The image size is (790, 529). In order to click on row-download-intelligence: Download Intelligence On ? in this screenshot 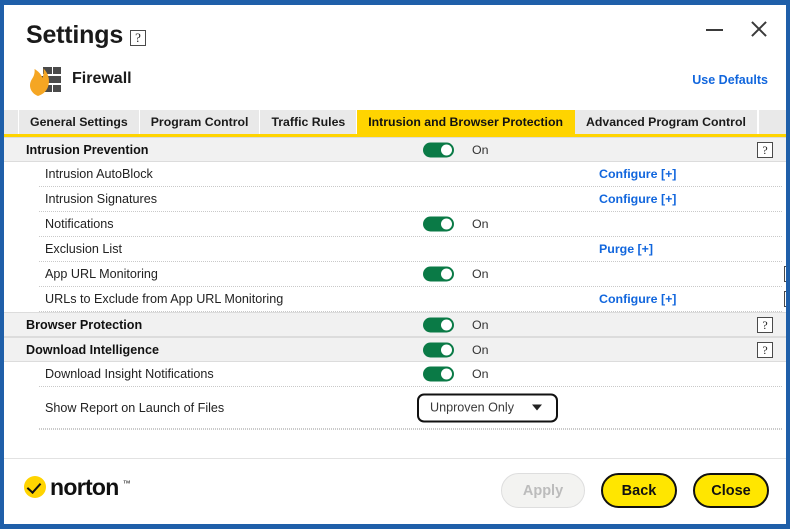, I will do `click(395, 349)`.